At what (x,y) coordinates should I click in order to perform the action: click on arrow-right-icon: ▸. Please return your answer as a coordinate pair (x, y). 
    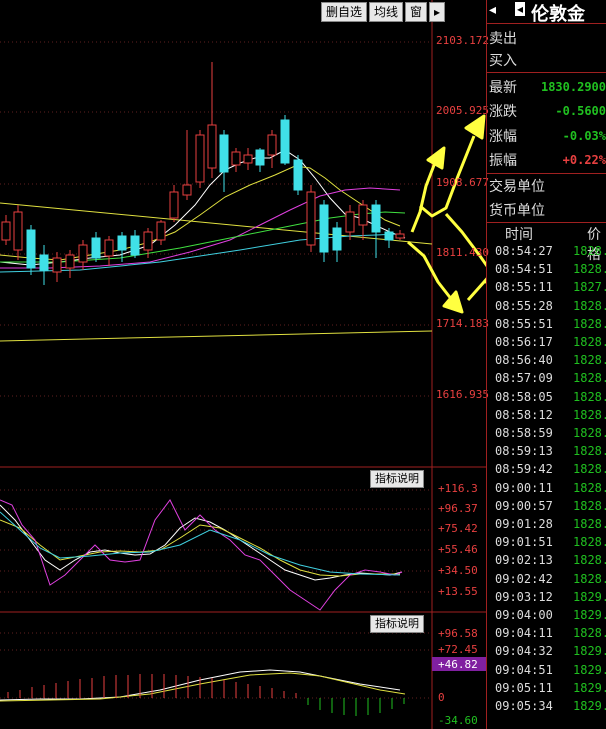
    Looking at the image, I should click on (437, 12).